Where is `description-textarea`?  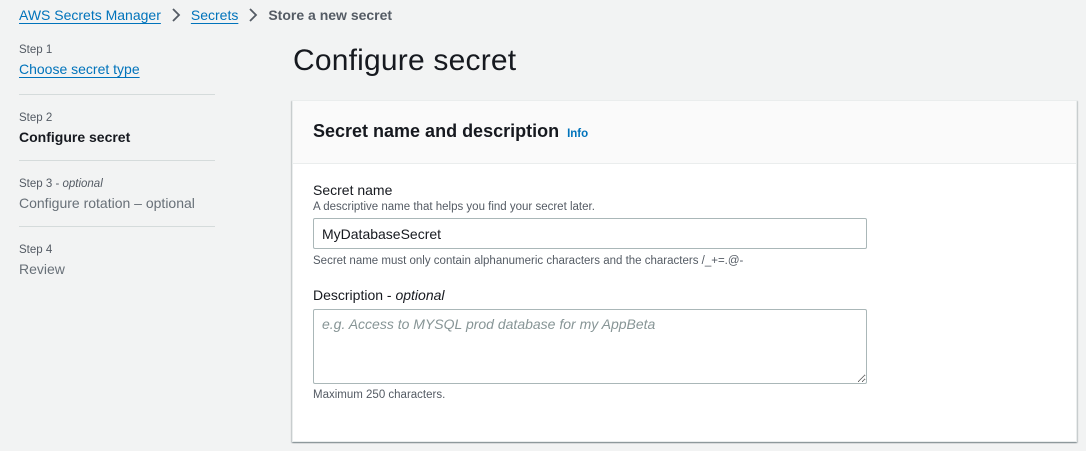 description-textarea is located at coordinates (590, 346).